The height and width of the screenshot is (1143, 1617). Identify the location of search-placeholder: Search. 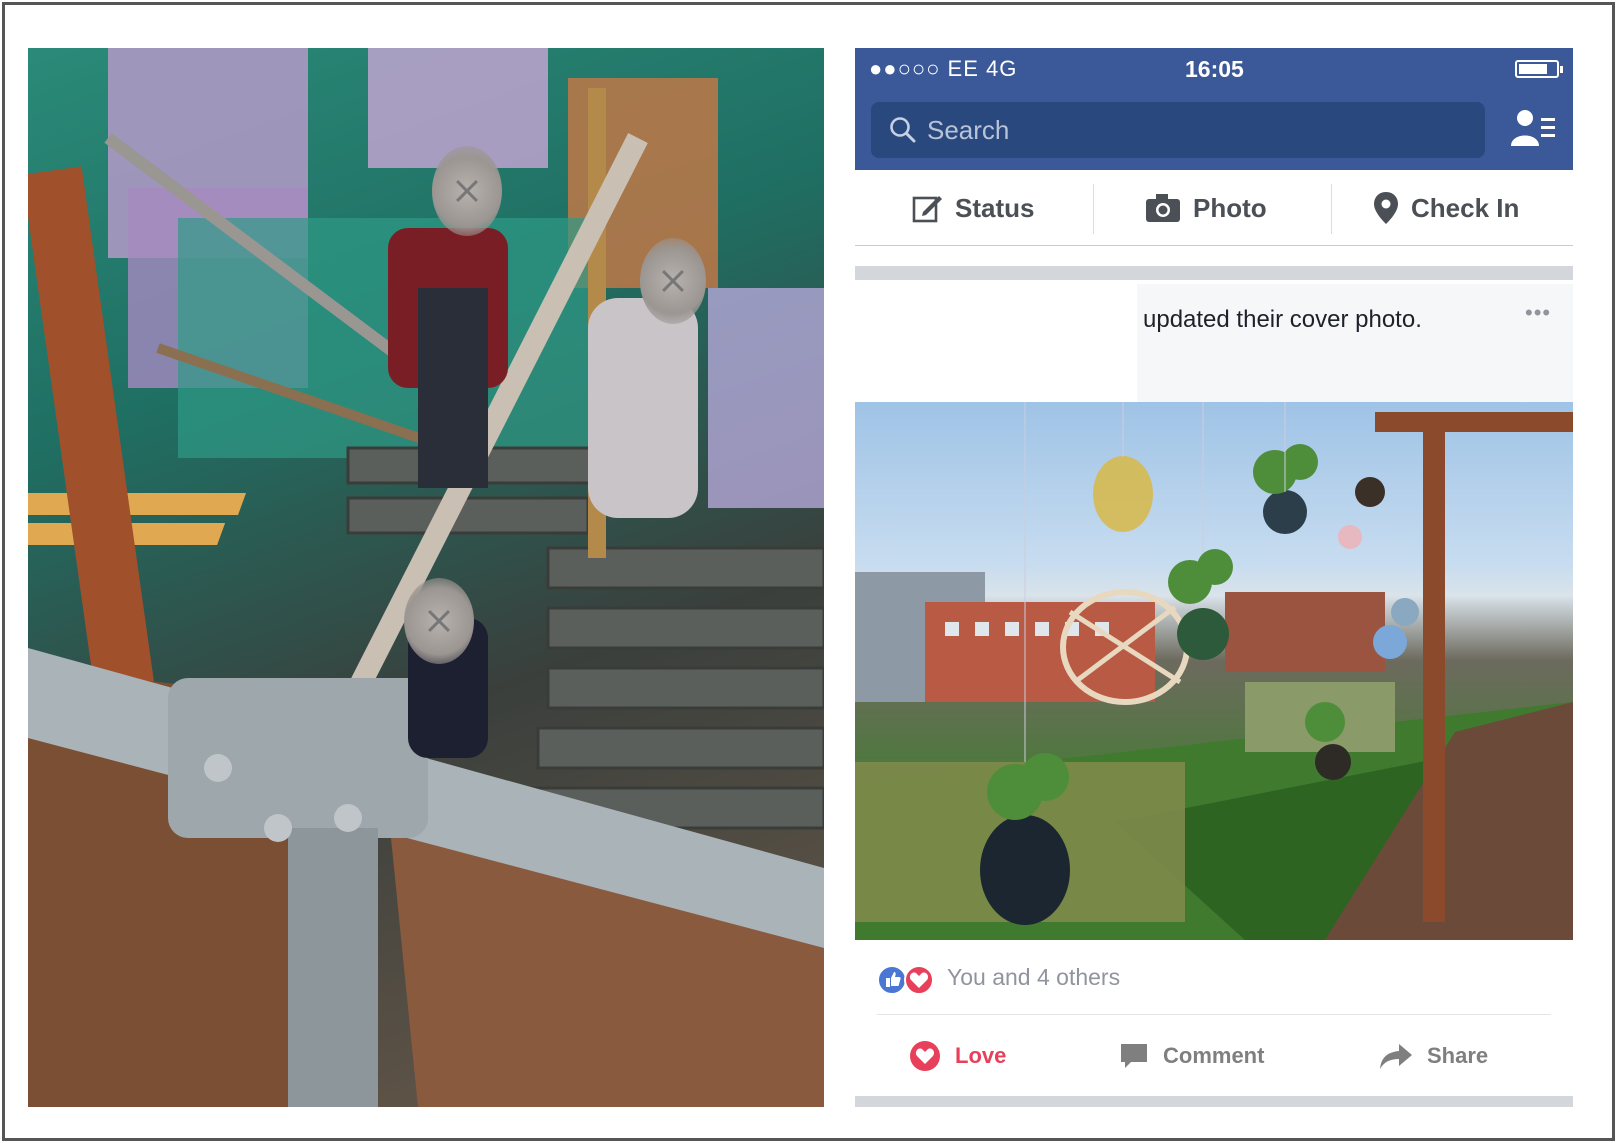
(968, 130).